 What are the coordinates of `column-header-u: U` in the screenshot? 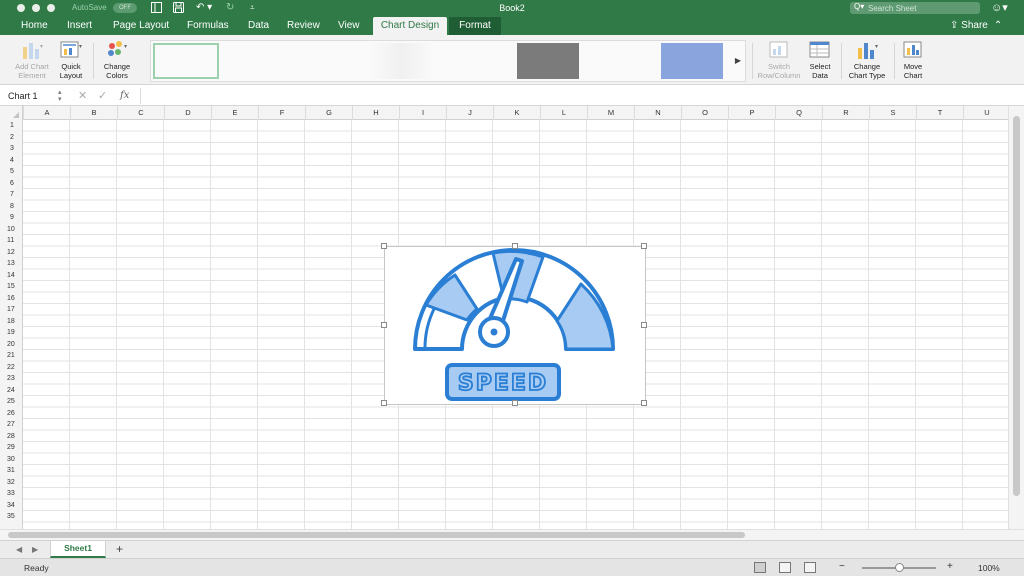 It's located at (985, 113).